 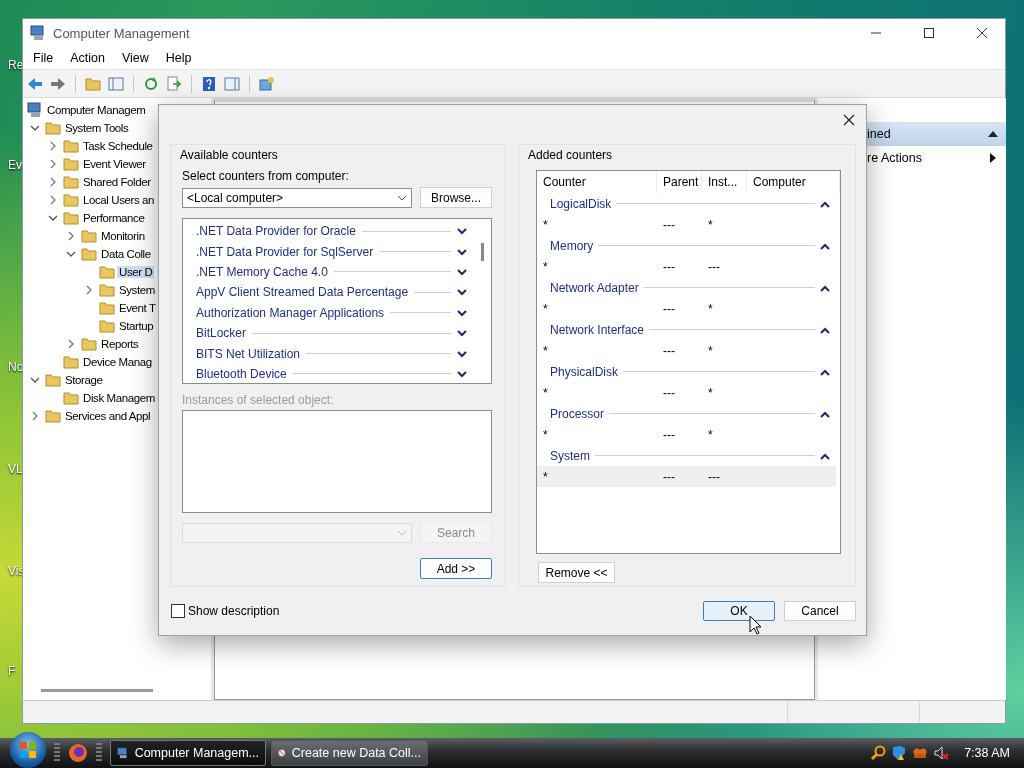 I want to click on counter-category: BitLocker, so click(x=331, y=333).